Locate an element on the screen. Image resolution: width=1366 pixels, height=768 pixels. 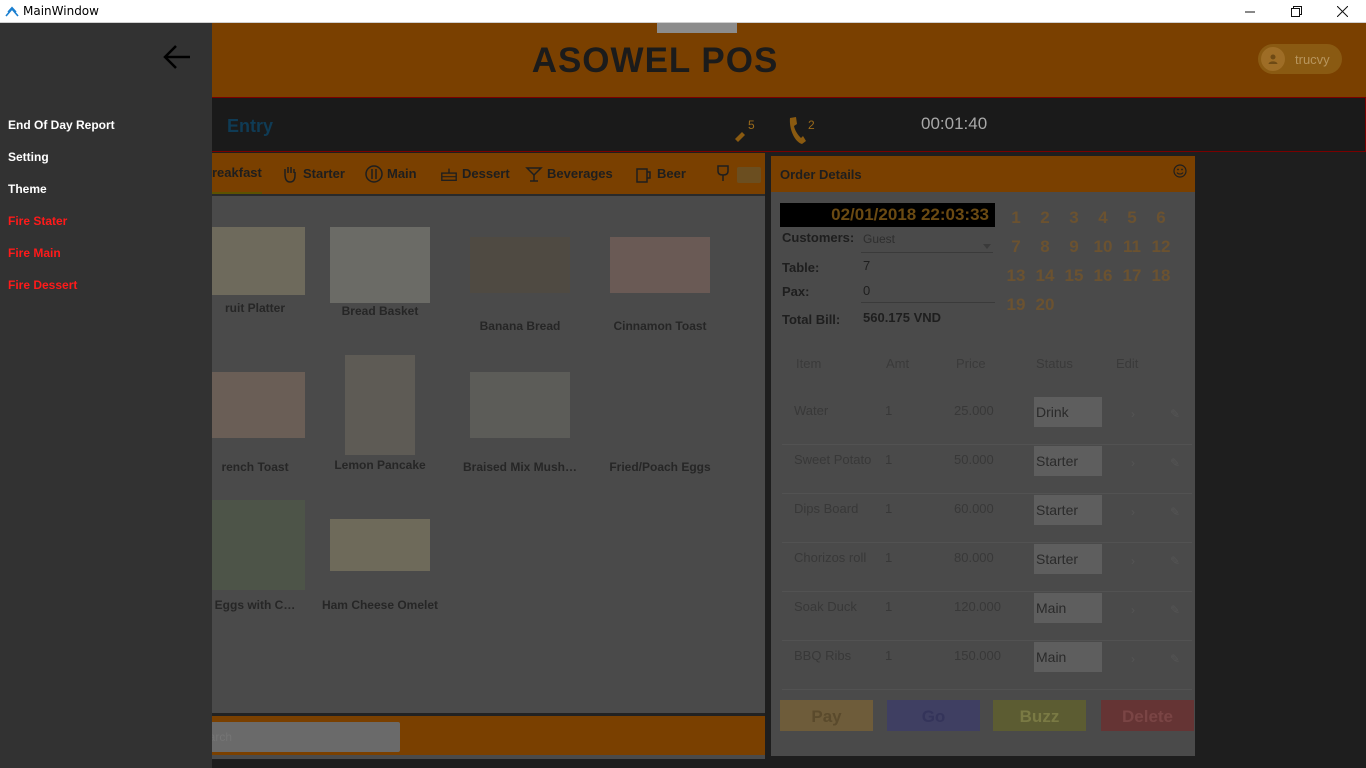
user-chip: trucvy is located at coordinates (1300, 59).